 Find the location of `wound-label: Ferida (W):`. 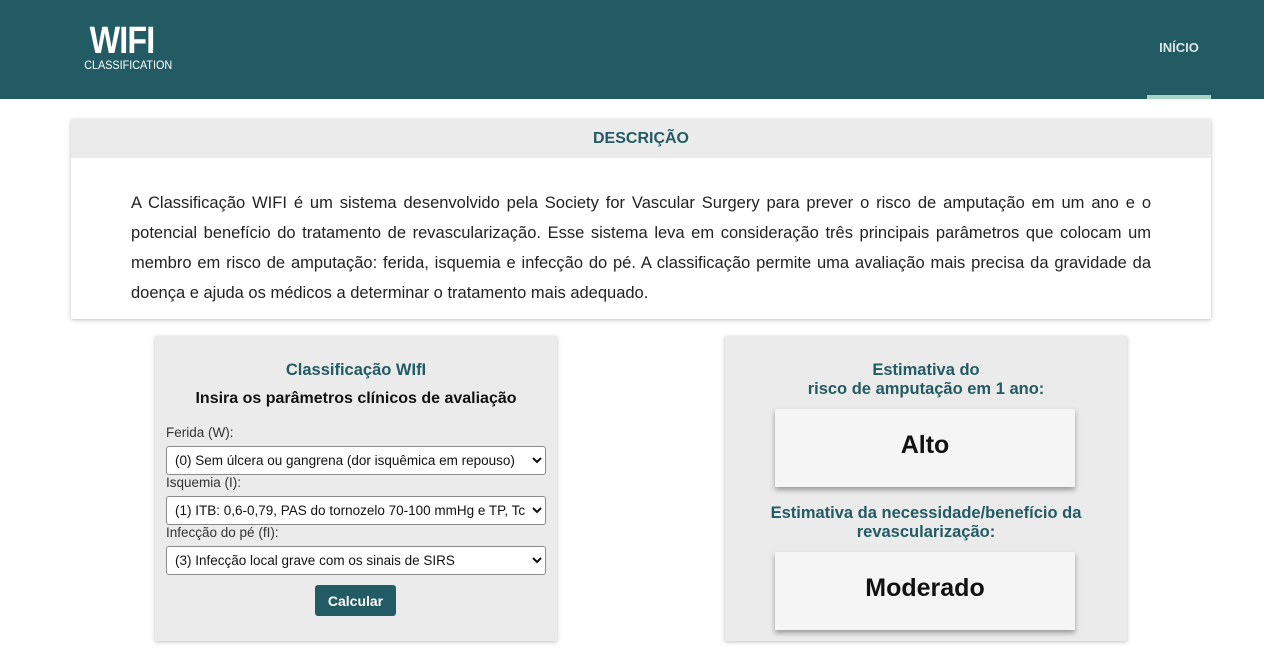

wound-label: Ferida (W): is located at coordinates (200, 432).